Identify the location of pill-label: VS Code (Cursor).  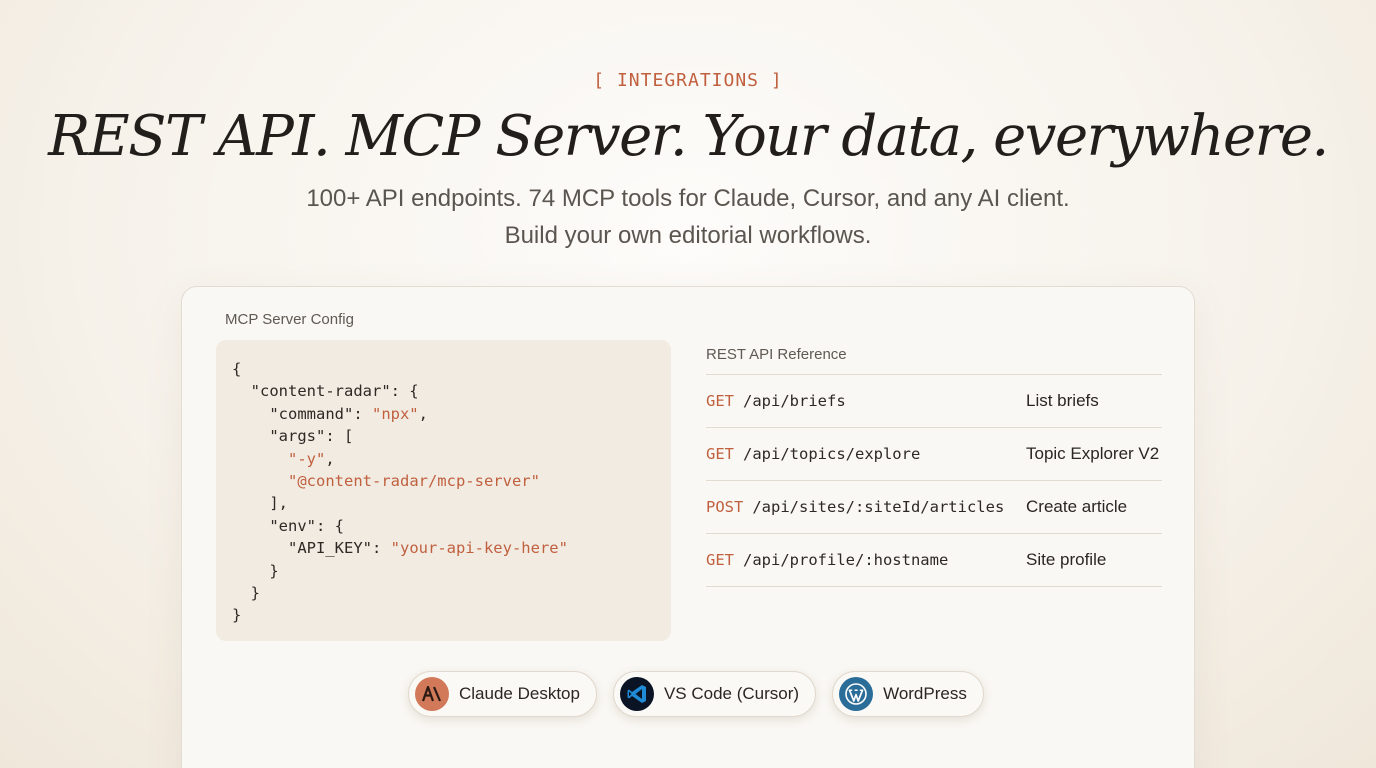
(731, 693).